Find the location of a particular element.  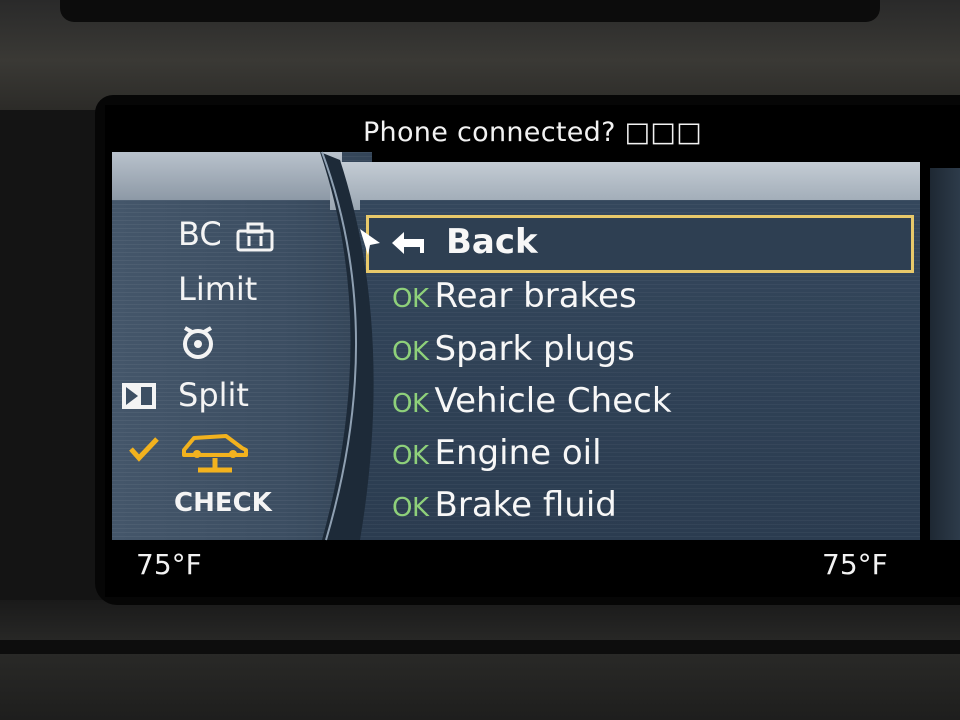

car-on-lift-icon is located at coordinates (216, 452).